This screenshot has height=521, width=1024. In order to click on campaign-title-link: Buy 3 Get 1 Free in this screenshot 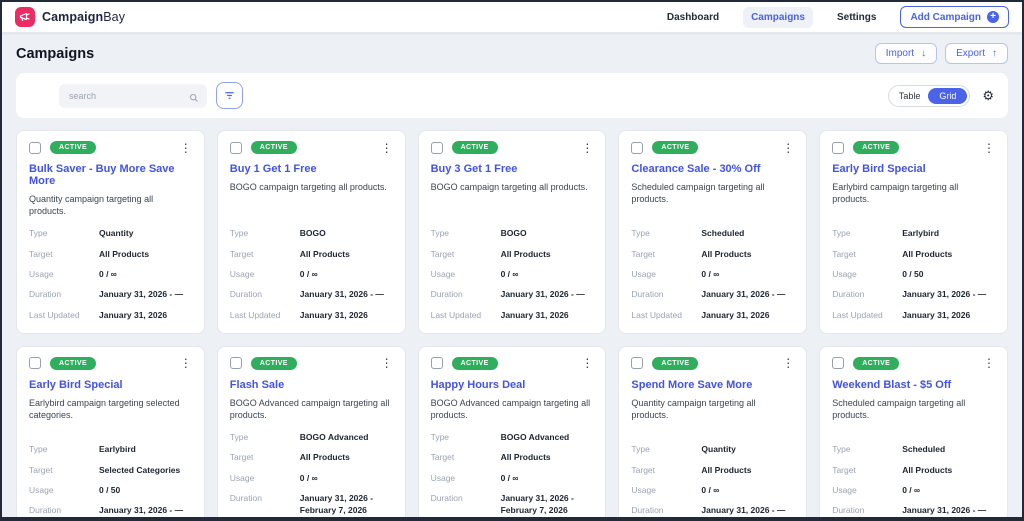, I will do `click(512, 169)`.